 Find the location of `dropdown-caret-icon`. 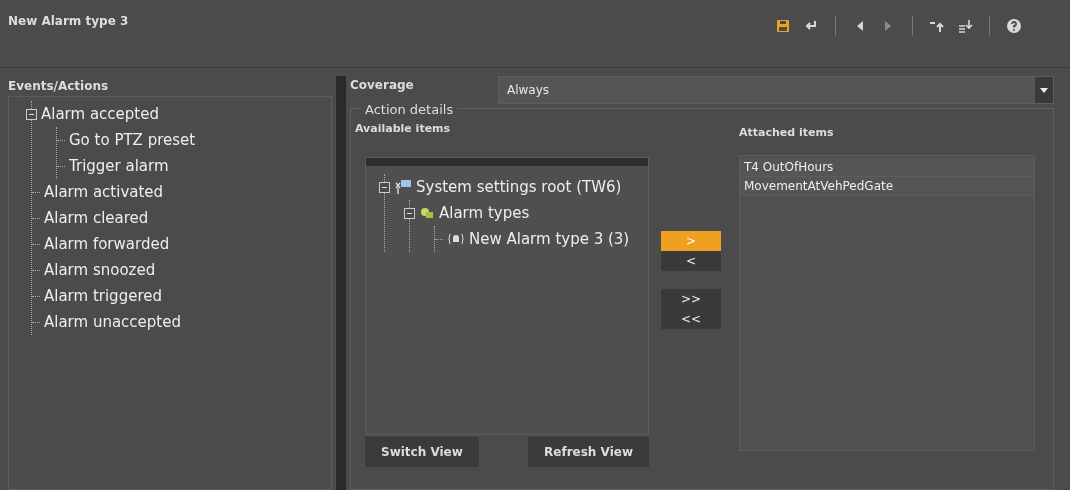

dropdown-caret-icon is located at coordinates (1044, 90).